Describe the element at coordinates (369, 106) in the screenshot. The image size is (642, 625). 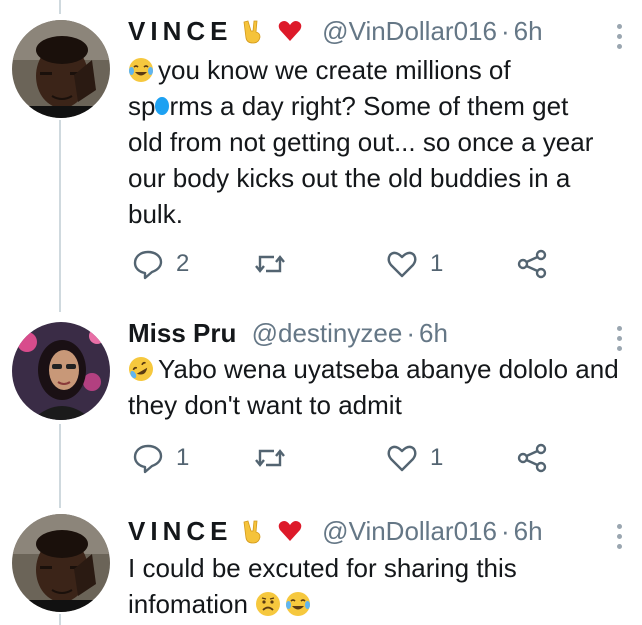
I see `tweet-text-line: rms a day right? Some of them get` at that location.